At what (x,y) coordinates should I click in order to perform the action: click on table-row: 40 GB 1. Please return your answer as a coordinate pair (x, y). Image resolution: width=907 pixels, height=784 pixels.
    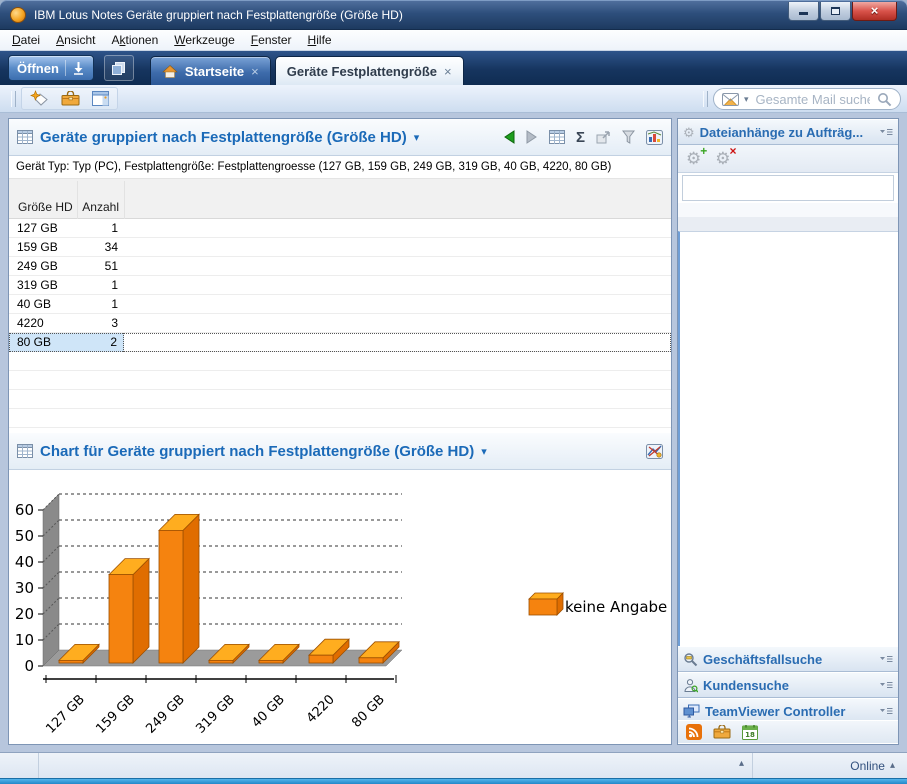
    Looking at the image, I should click on (340, 304).